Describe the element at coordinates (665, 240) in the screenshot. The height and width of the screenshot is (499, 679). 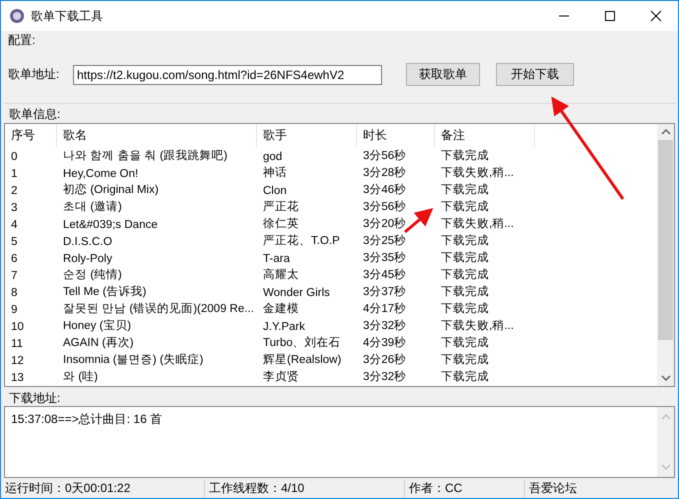
I see `scroll-thumb` at that location.